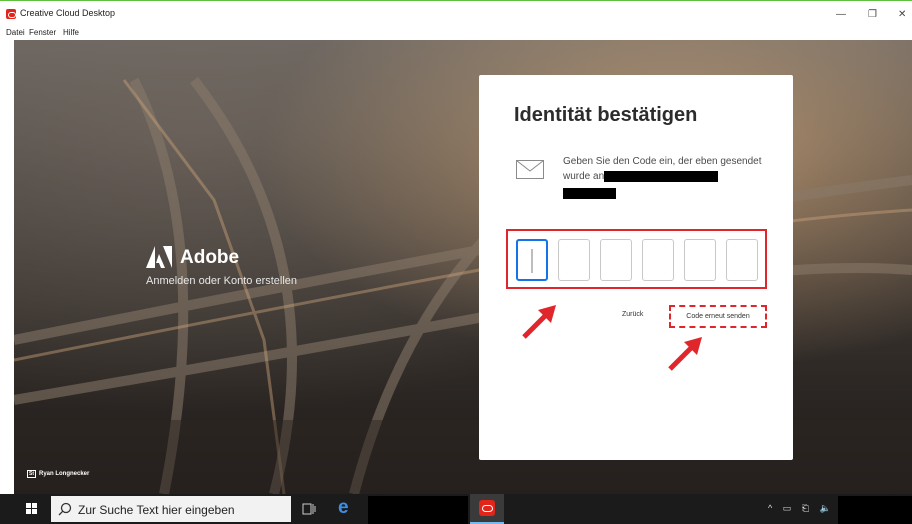  What do you see at coordinates (827, 508) in the screenshot?
I see `tray-volume-icon: 🔈` at bounding box center [827, 508].